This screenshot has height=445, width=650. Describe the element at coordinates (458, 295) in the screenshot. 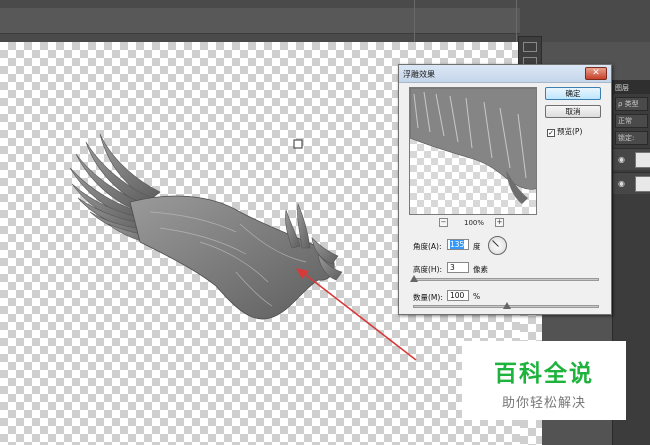

I see `amount-input: 100` at that location.